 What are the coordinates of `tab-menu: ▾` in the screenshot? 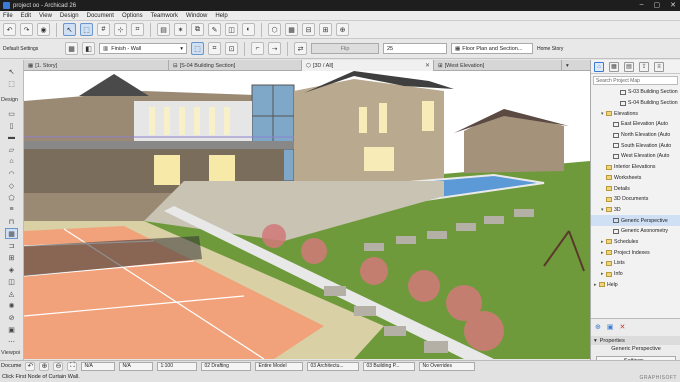 It's located at (576, 65).